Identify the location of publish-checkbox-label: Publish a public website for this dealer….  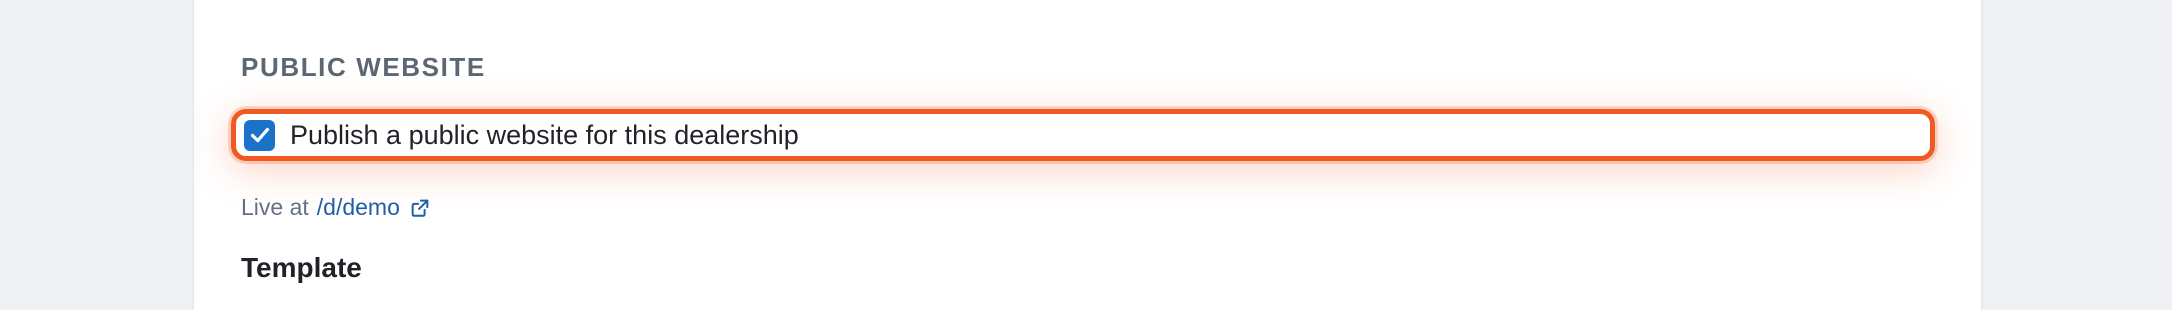
(544, 134).